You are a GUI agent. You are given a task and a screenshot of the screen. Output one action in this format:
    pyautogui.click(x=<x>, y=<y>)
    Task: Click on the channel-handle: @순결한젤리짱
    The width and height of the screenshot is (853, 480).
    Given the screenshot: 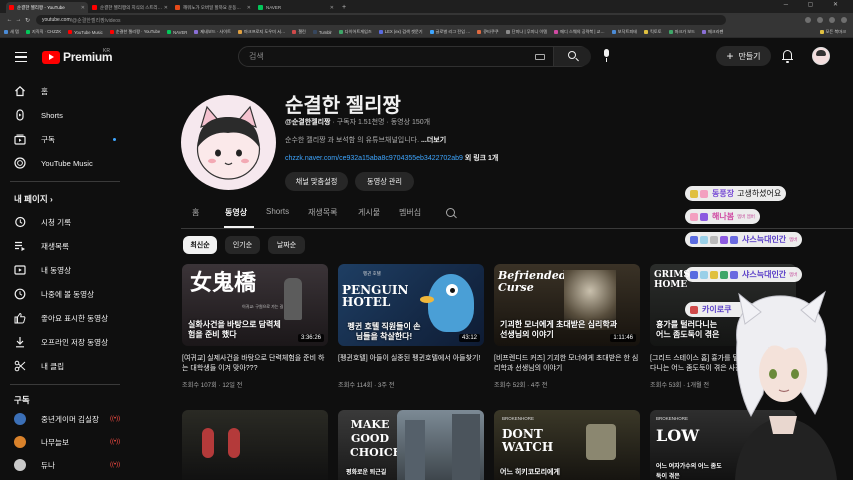 What is the action you would take?
    pyautogui.click(x=308, y=122)
    